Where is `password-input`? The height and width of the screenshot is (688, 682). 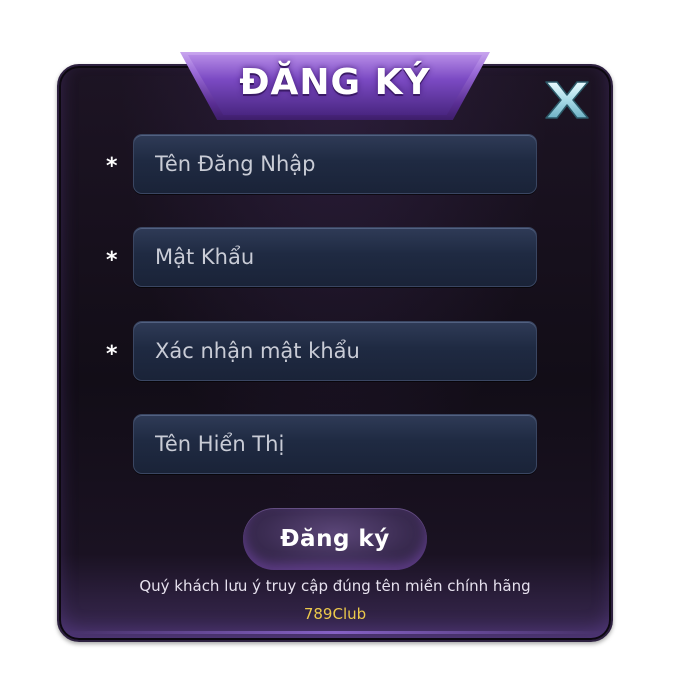 password-input is located at coordinates (335, 257).